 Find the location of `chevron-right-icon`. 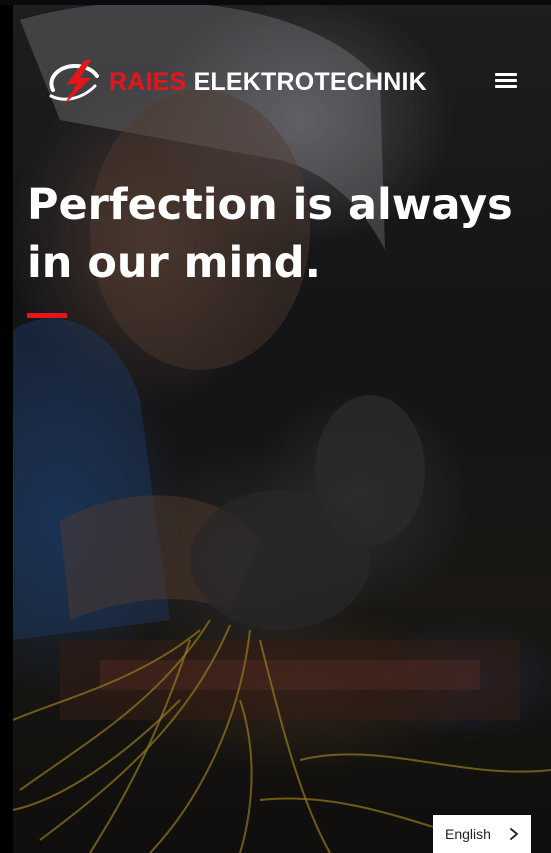

chevron-right-icon is located at coordinates (514, 834).